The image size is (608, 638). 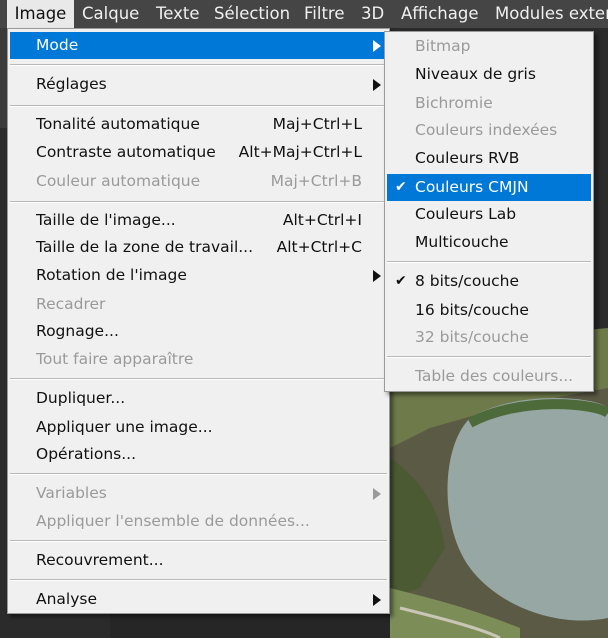 What do you see at coordinates (57, 45) in the screenshot?
I see `menu-item-label: Mode` at bounding box center [57, 45].